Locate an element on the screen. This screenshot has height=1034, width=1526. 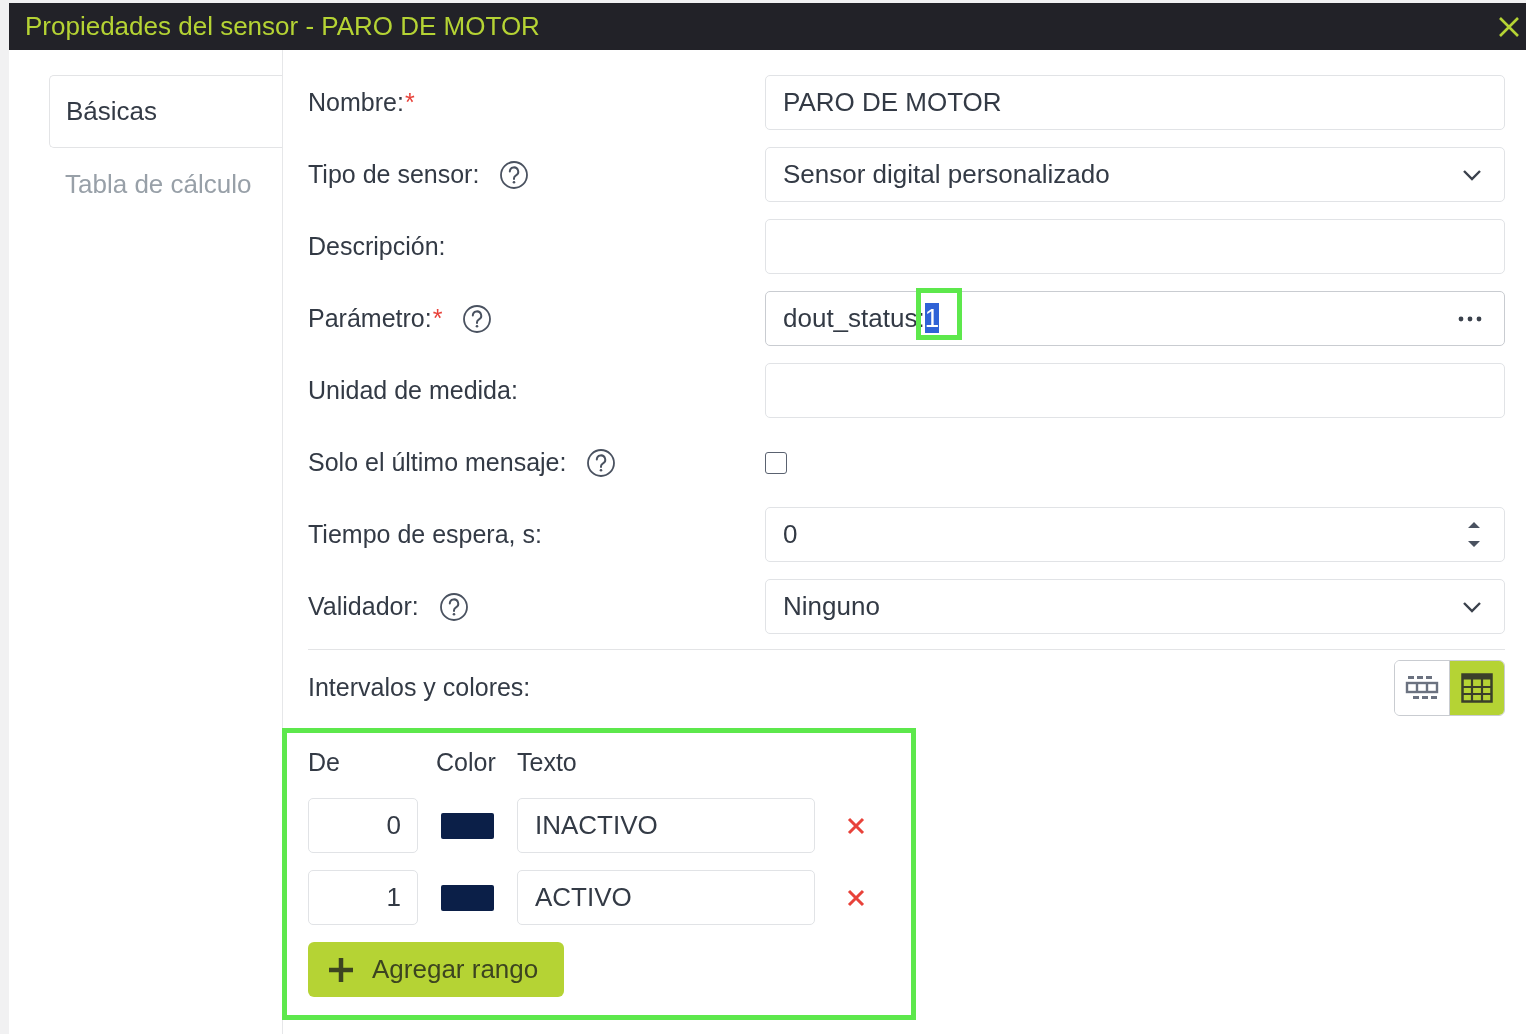
list-view-icon is located at coordinates (1422, 687).